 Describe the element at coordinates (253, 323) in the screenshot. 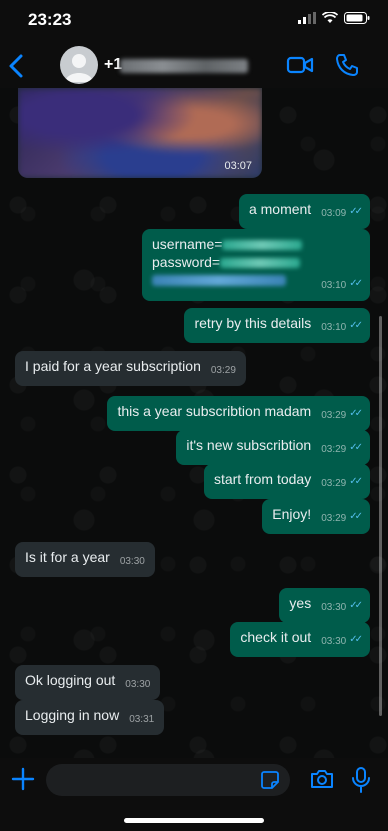

I see `message-text: retry by this details` at that location.